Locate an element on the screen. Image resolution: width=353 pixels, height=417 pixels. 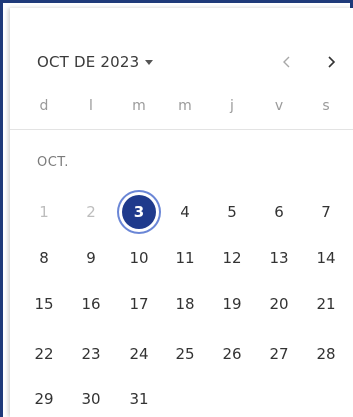
month-section-label: OCT. is located at coordinates (53, 162).